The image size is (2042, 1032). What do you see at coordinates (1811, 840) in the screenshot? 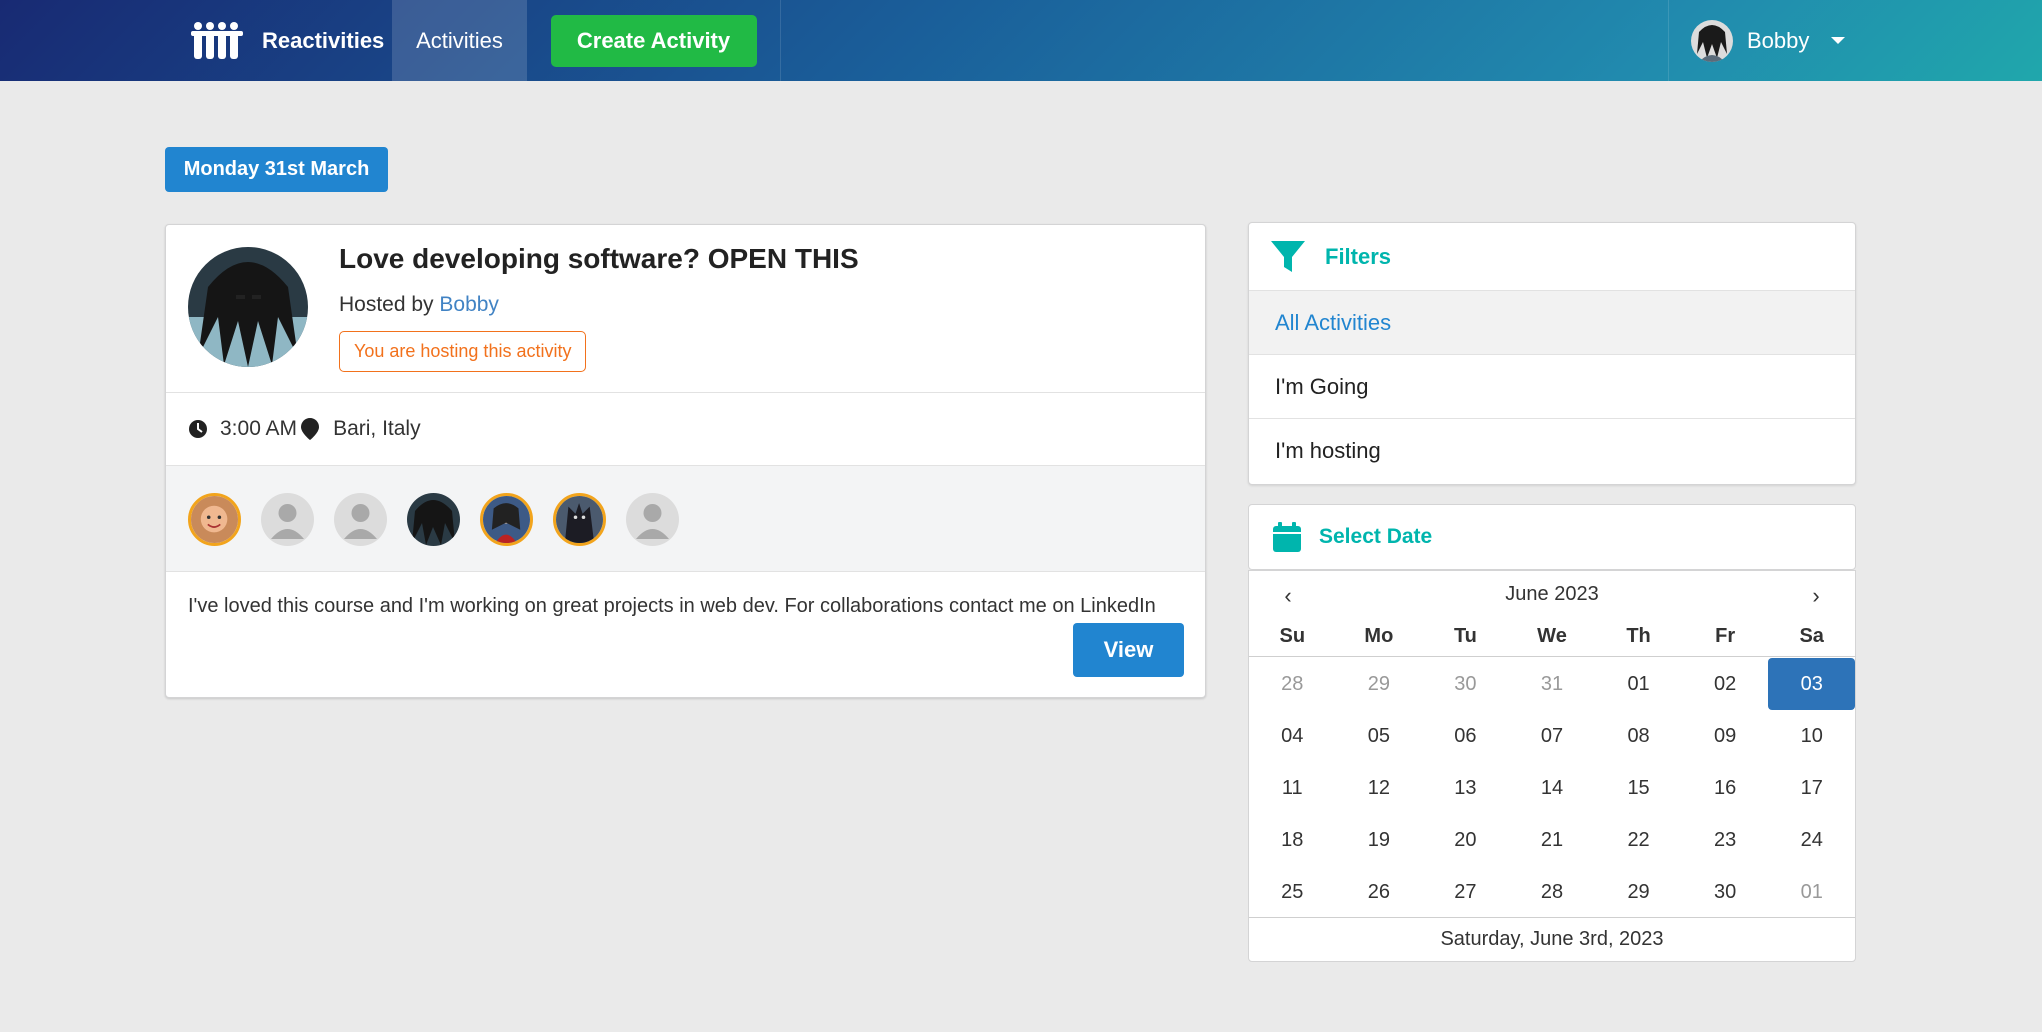
I see `calendar-day: 24` at bounding box center [1811, 840].